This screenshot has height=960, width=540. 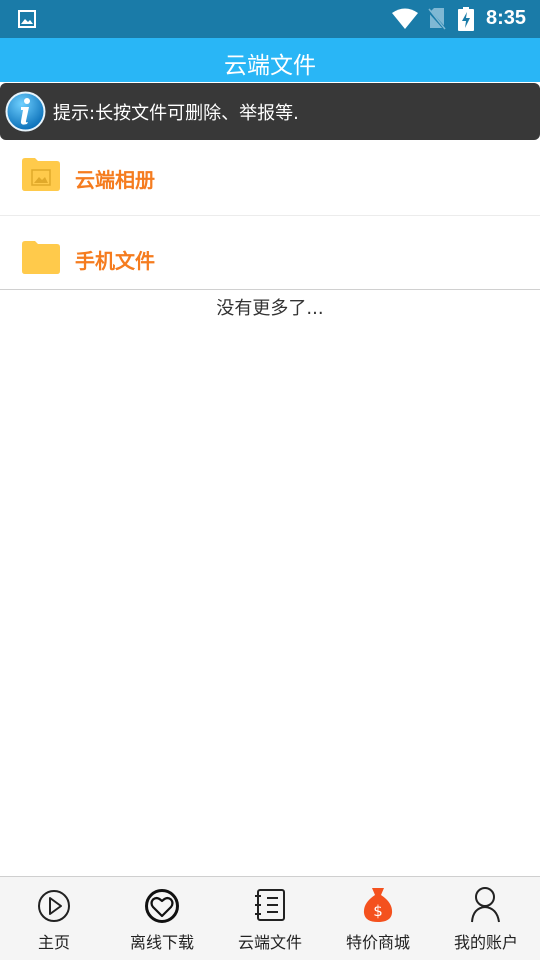 I want to click on nav-label: 特价商城, so click(x=377, y=942).